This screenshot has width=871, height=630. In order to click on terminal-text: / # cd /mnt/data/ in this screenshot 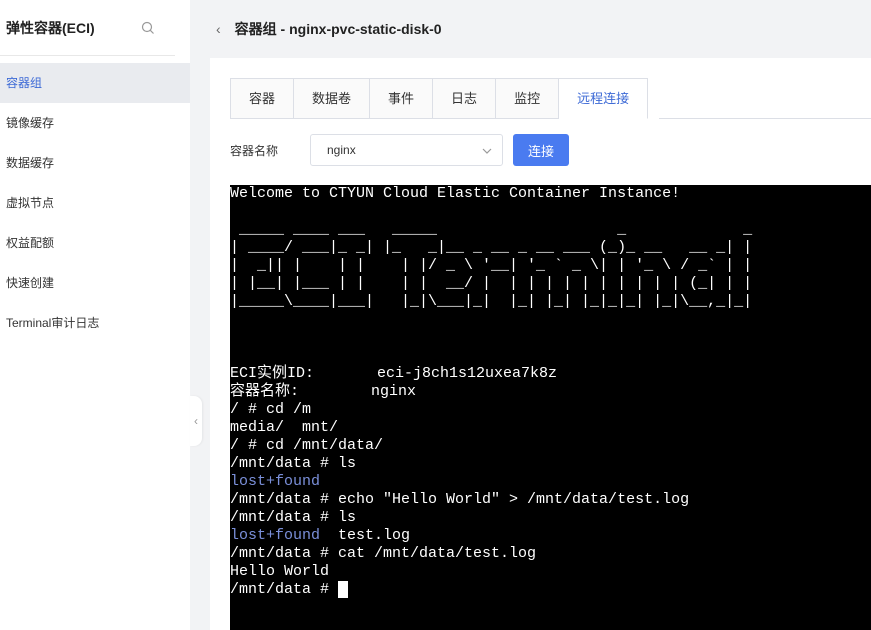, I will do `click(307, 445)`.